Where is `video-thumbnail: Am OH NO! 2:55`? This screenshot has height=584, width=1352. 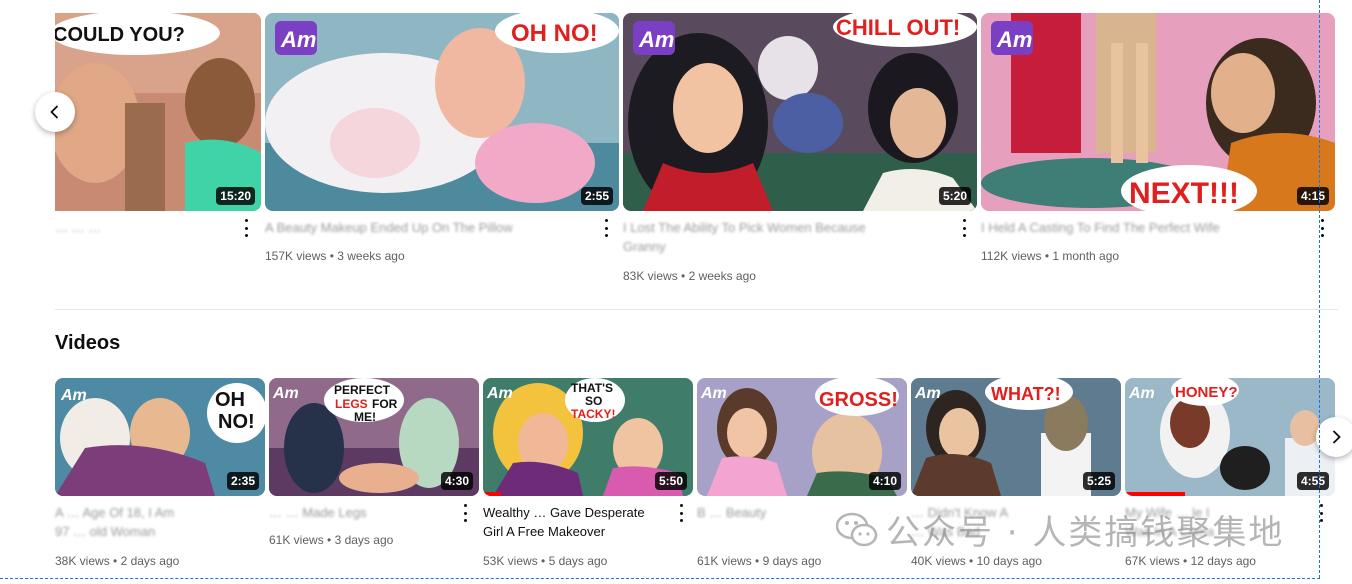 video-thumbnail: Am OH NO! 2:55 is located at coordinates (442, 112).